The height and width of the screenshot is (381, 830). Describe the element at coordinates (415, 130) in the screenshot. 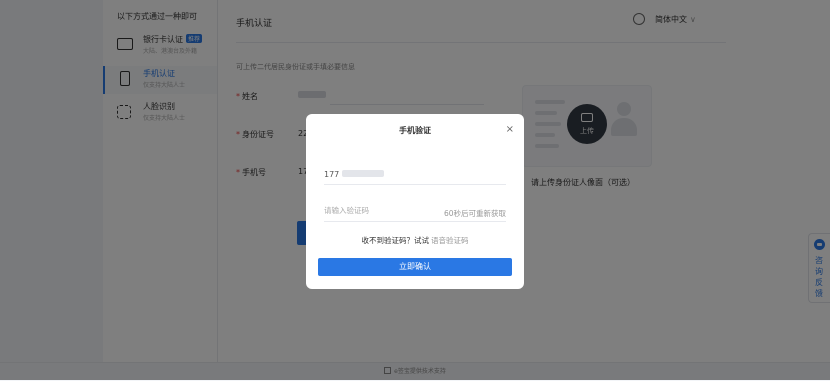

I see `dialog-title: 手机验证` at that location.